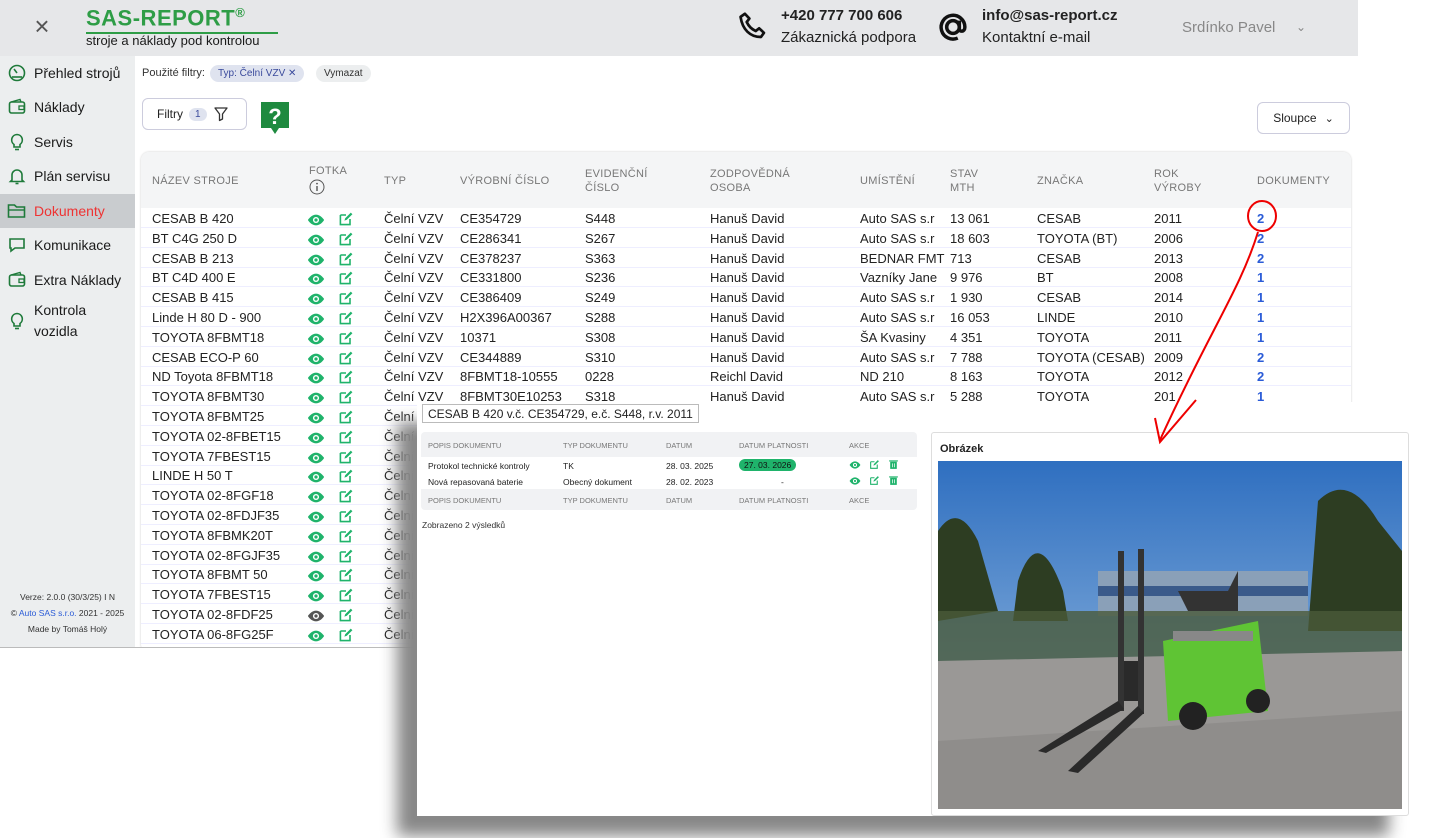 This screenshot has width=1430, height=838. Describe the element at coordinates (1045, 278) in the screenshot. I see `cell-brand: BT` at that location.